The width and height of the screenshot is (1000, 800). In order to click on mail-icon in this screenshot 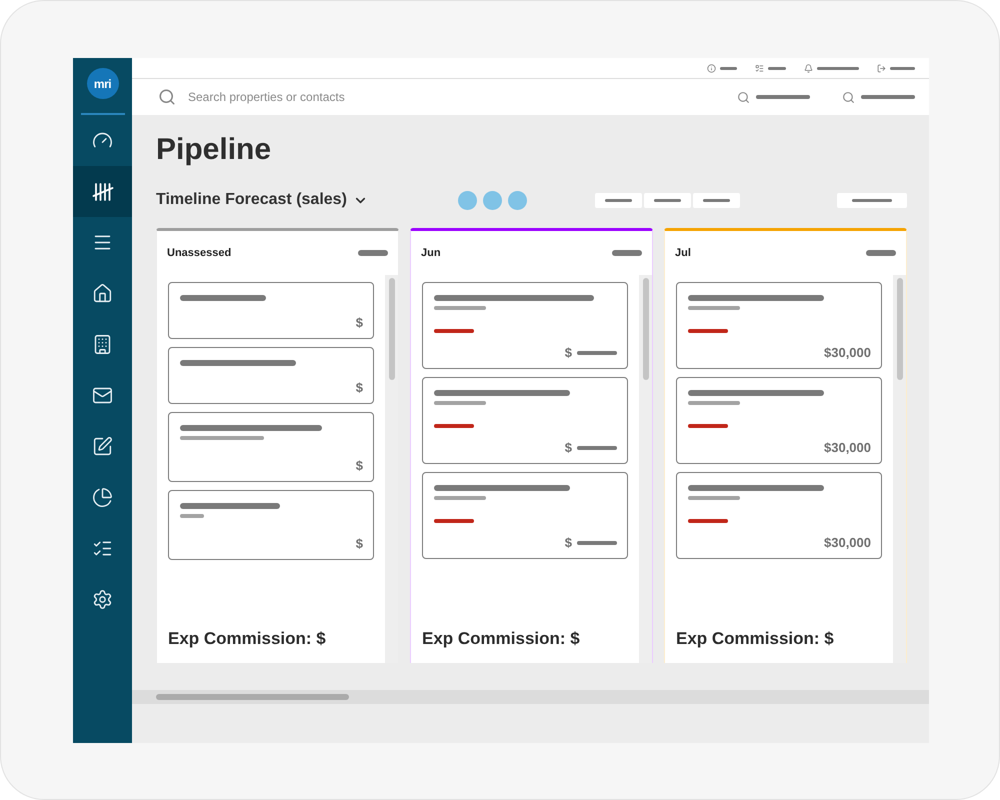, I will do `click(102, 395)`.